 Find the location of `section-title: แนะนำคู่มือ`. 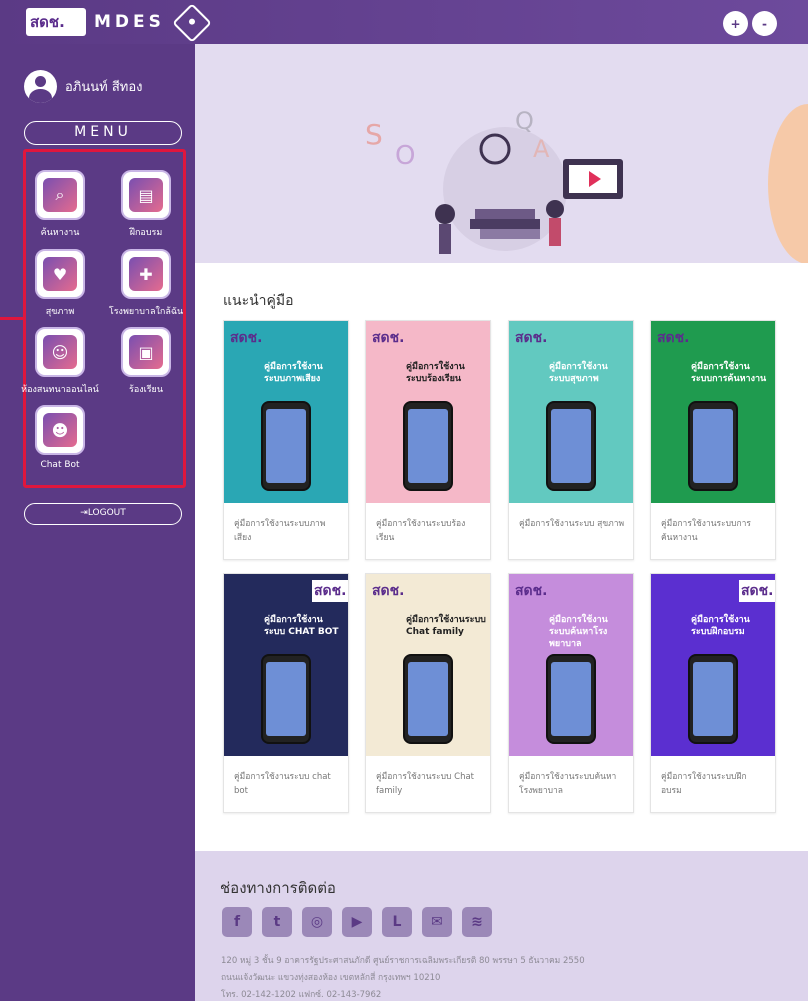

section-title: แนะนำคู่มือ is located at coordinates (258, 301).